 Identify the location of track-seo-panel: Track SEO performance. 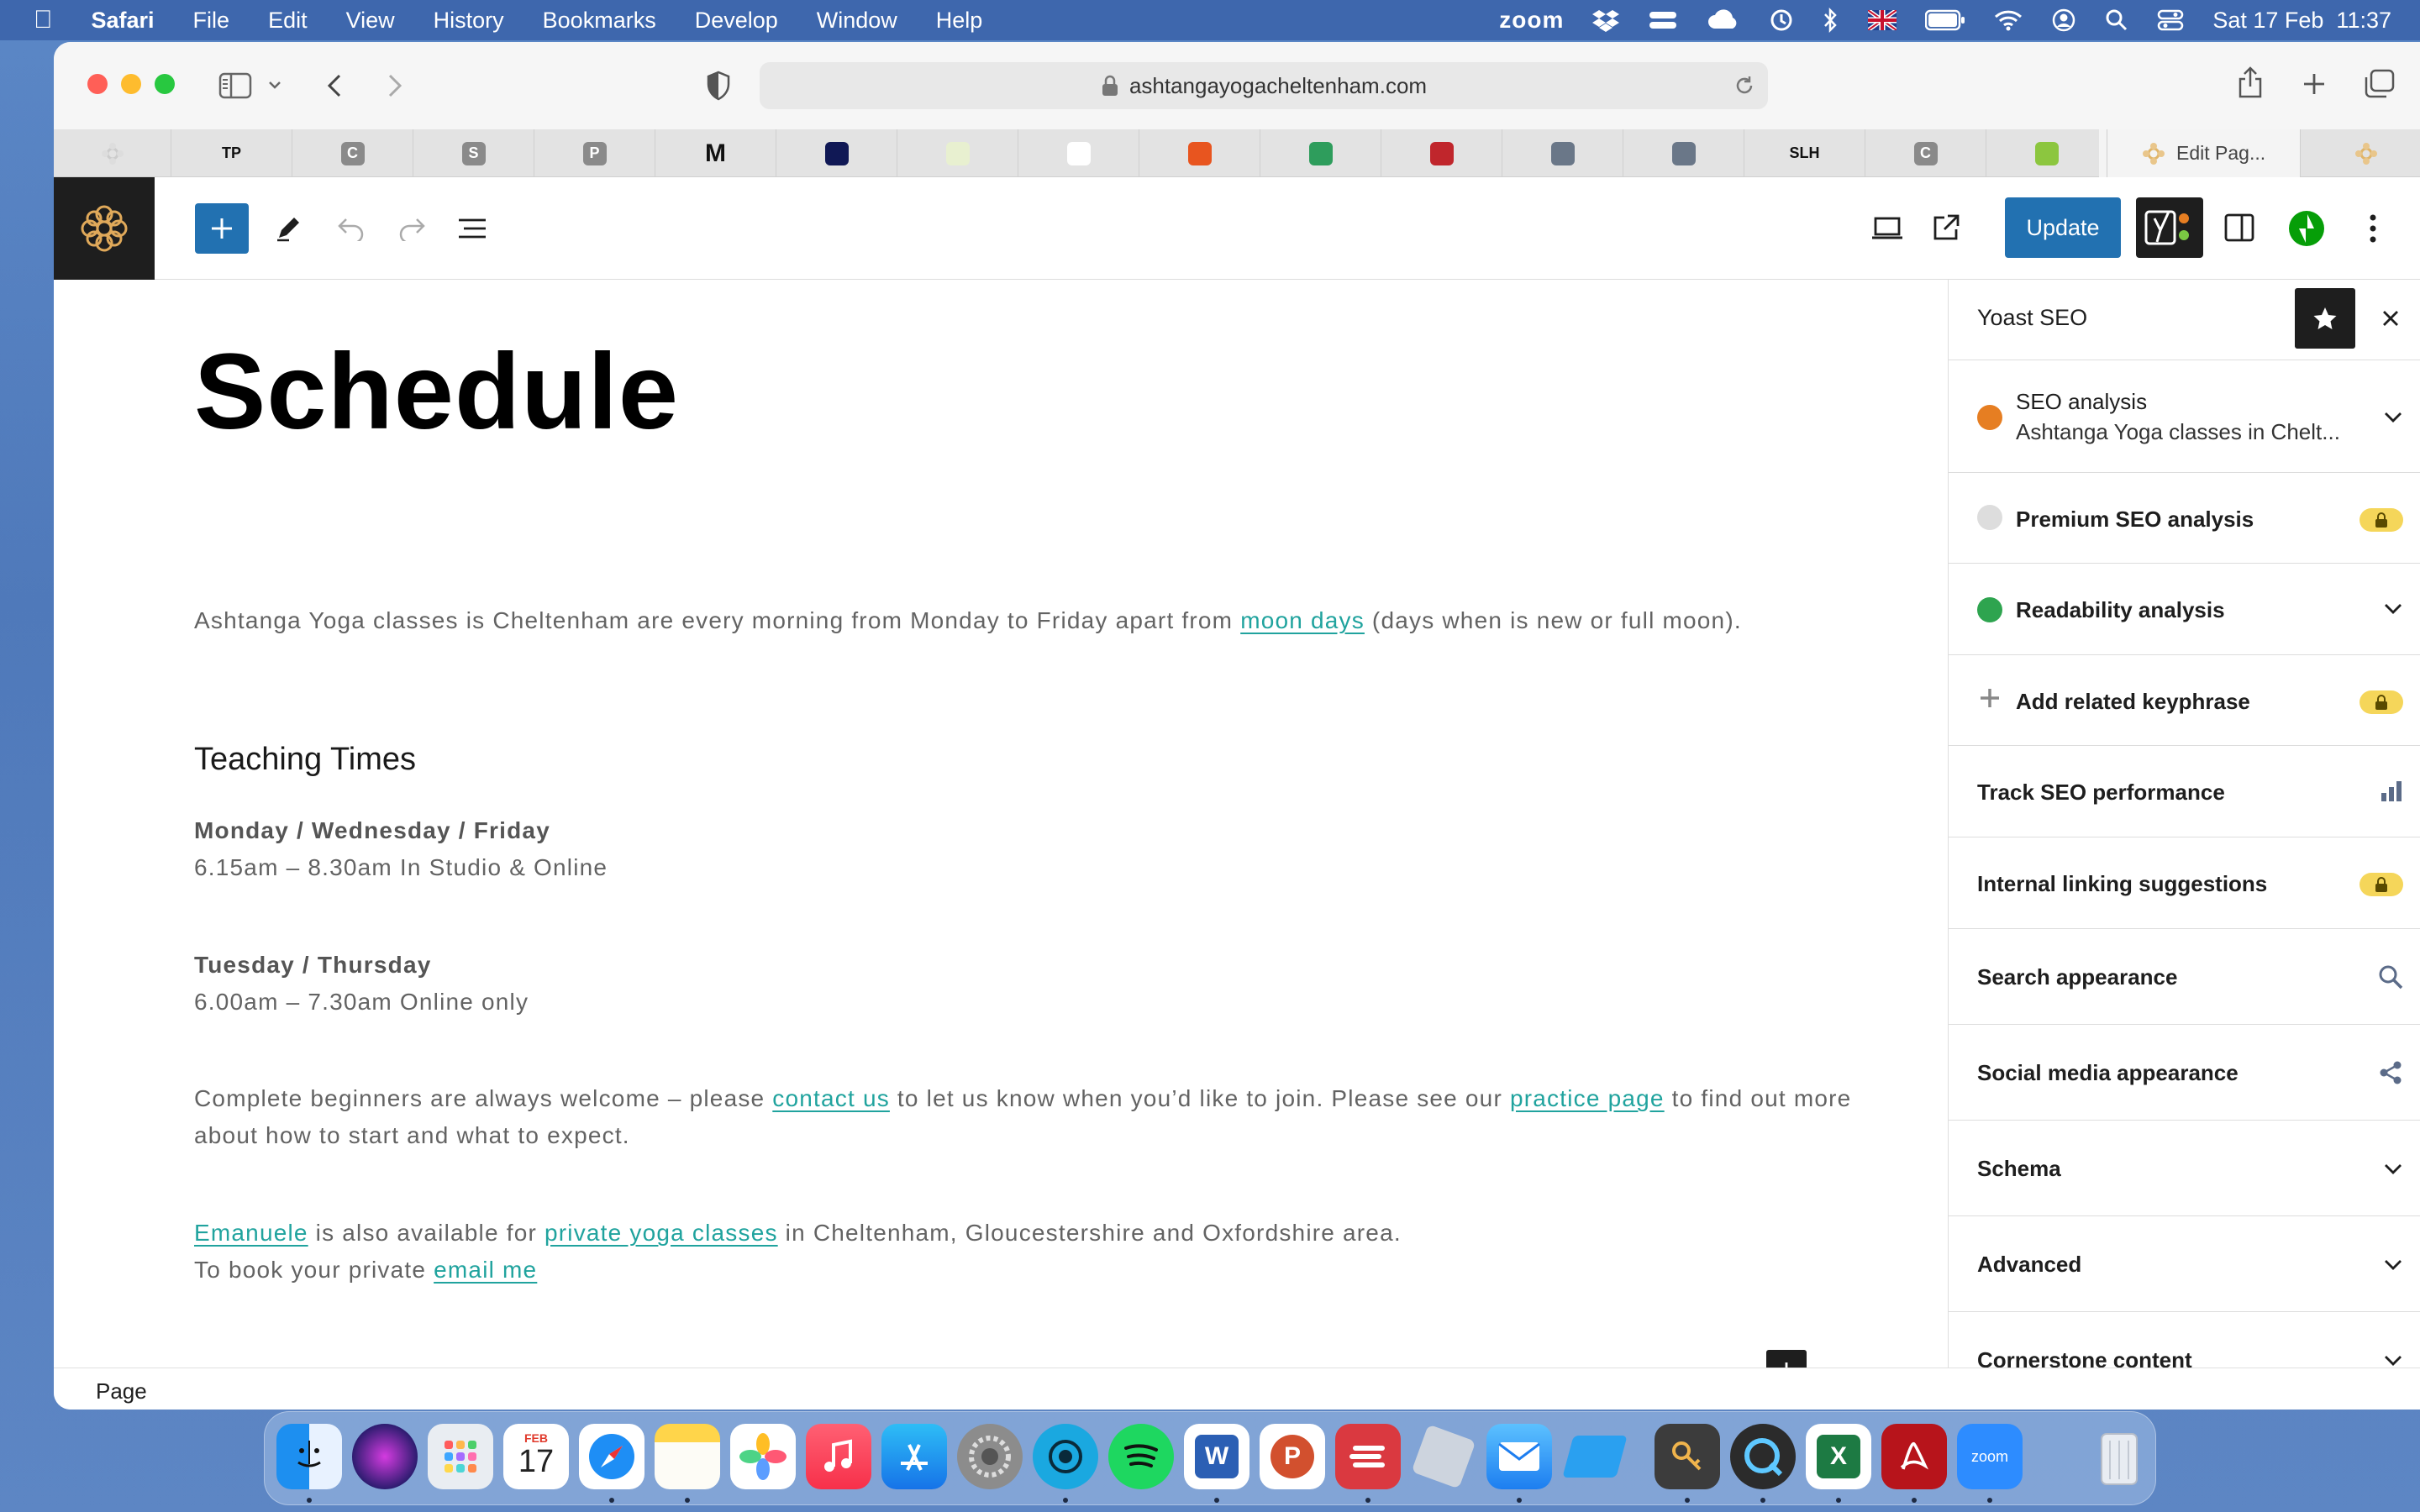
(2184, 791).